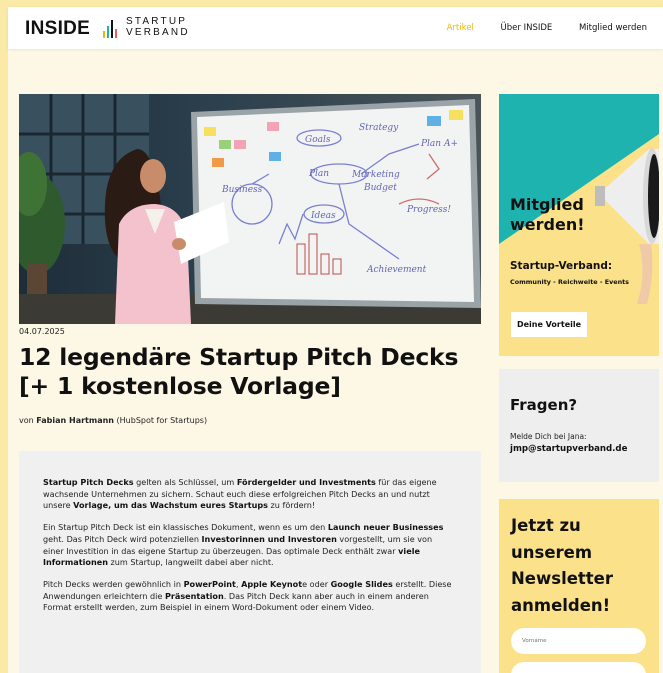 This screenshot has height=673, width=663. I want to click on svg-text: Plan A+, so click(439, 144).